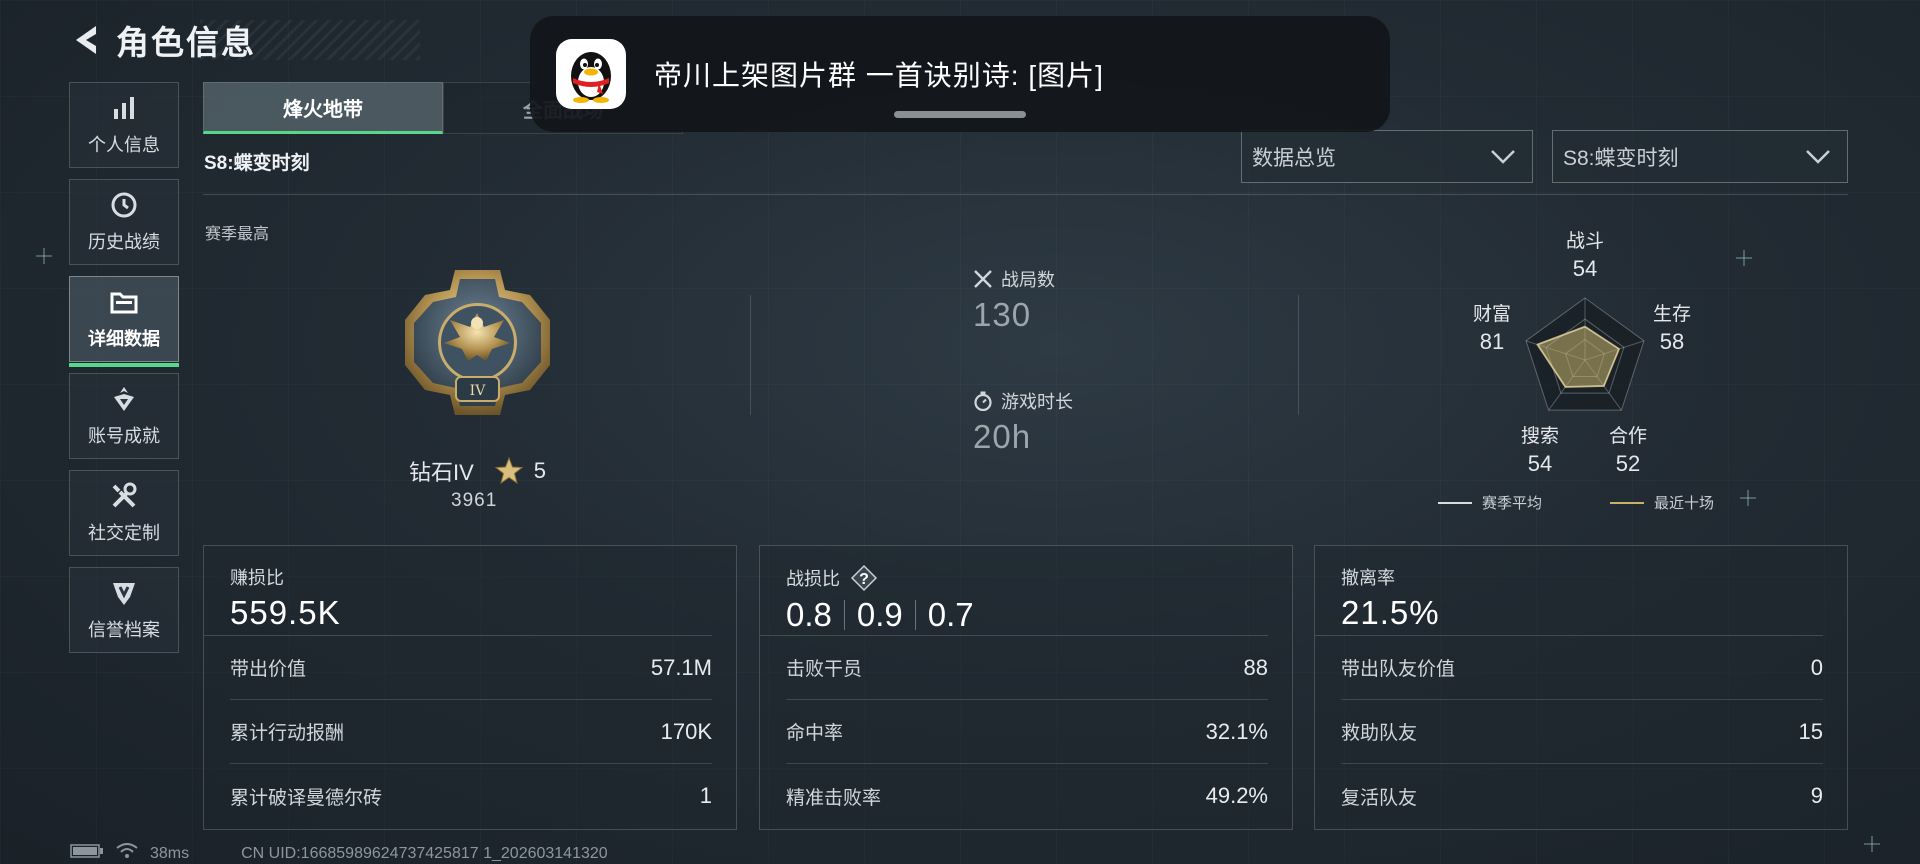  I want to click on sidebar: 个人信息 历史战绩 详细数据 账号成就 社交定制 信誉档案, so click(124, 373).